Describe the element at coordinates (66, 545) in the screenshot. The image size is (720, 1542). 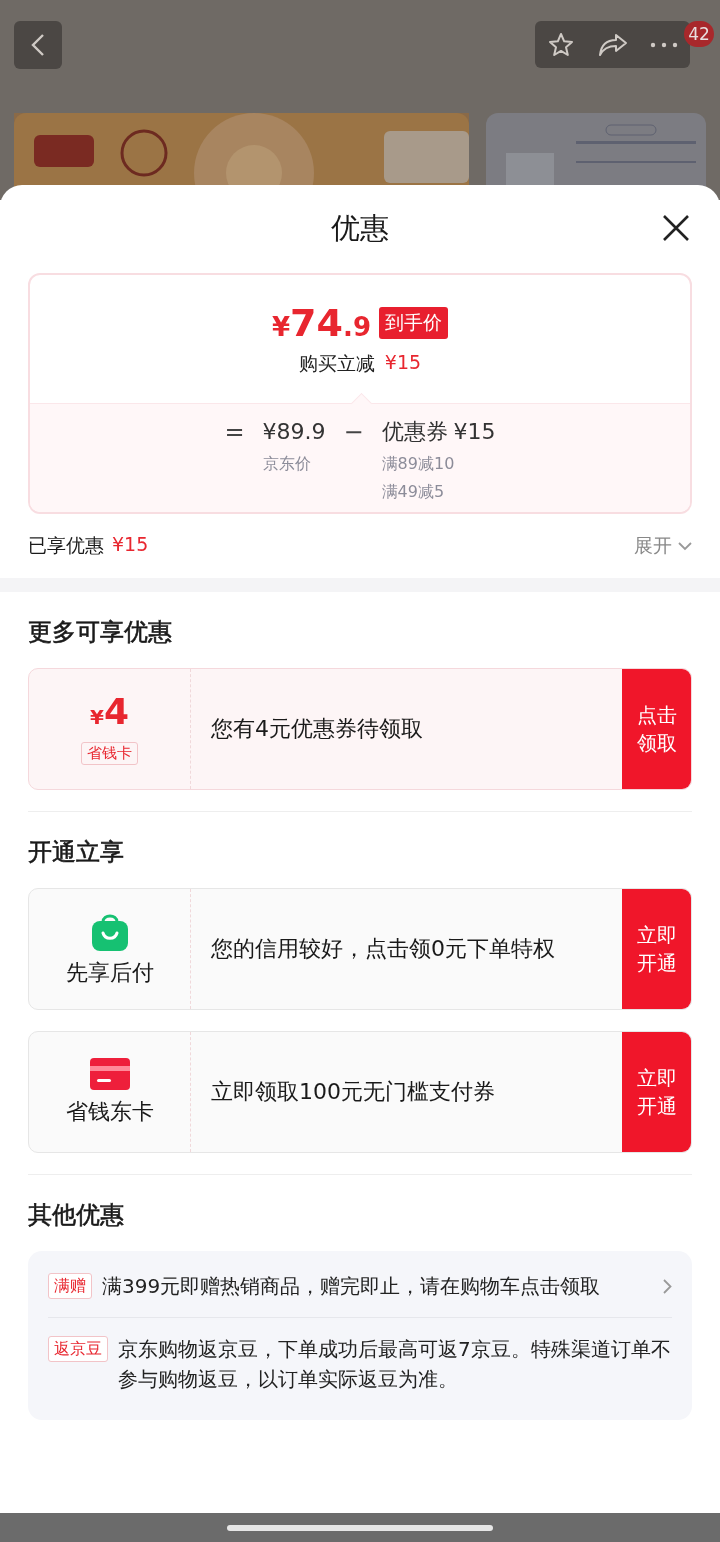
I see `enjoyed-label: 已享优惠` at that location.